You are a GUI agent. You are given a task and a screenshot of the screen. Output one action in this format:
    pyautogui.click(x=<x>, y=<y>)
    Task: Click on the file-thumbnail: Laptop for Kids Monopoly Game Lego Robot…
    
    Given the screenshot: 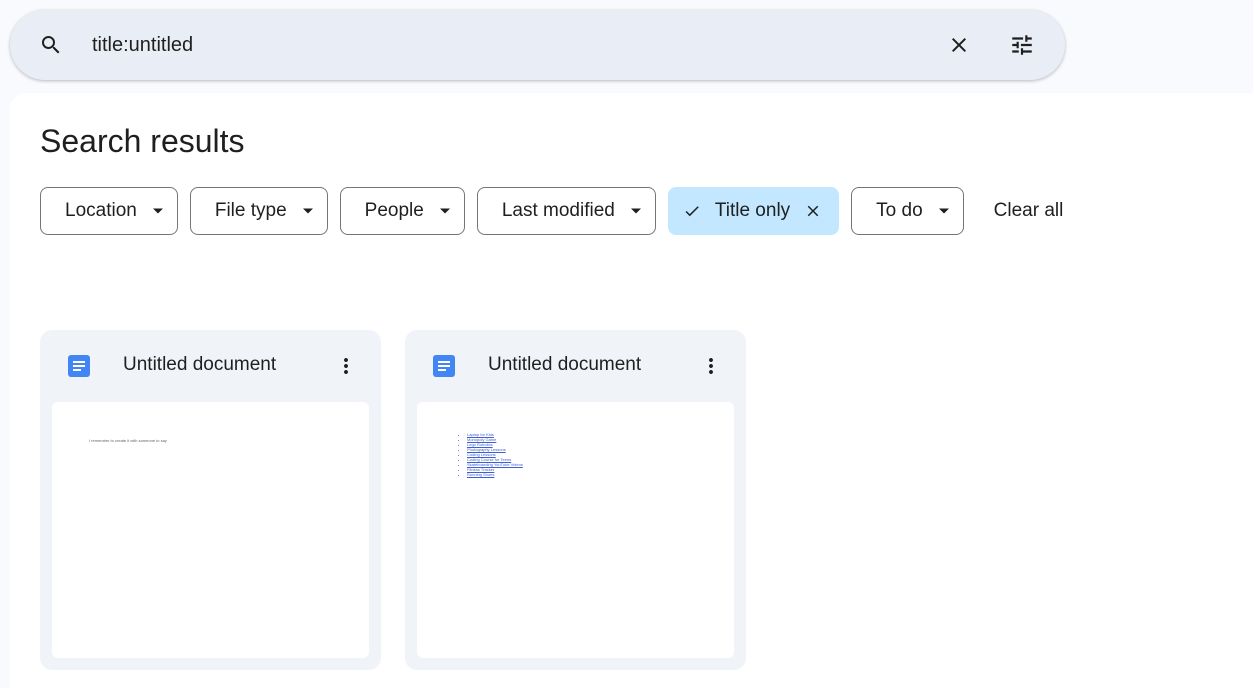 What is the action you would take?
    pyautogui.click(x=575, y=530)
    